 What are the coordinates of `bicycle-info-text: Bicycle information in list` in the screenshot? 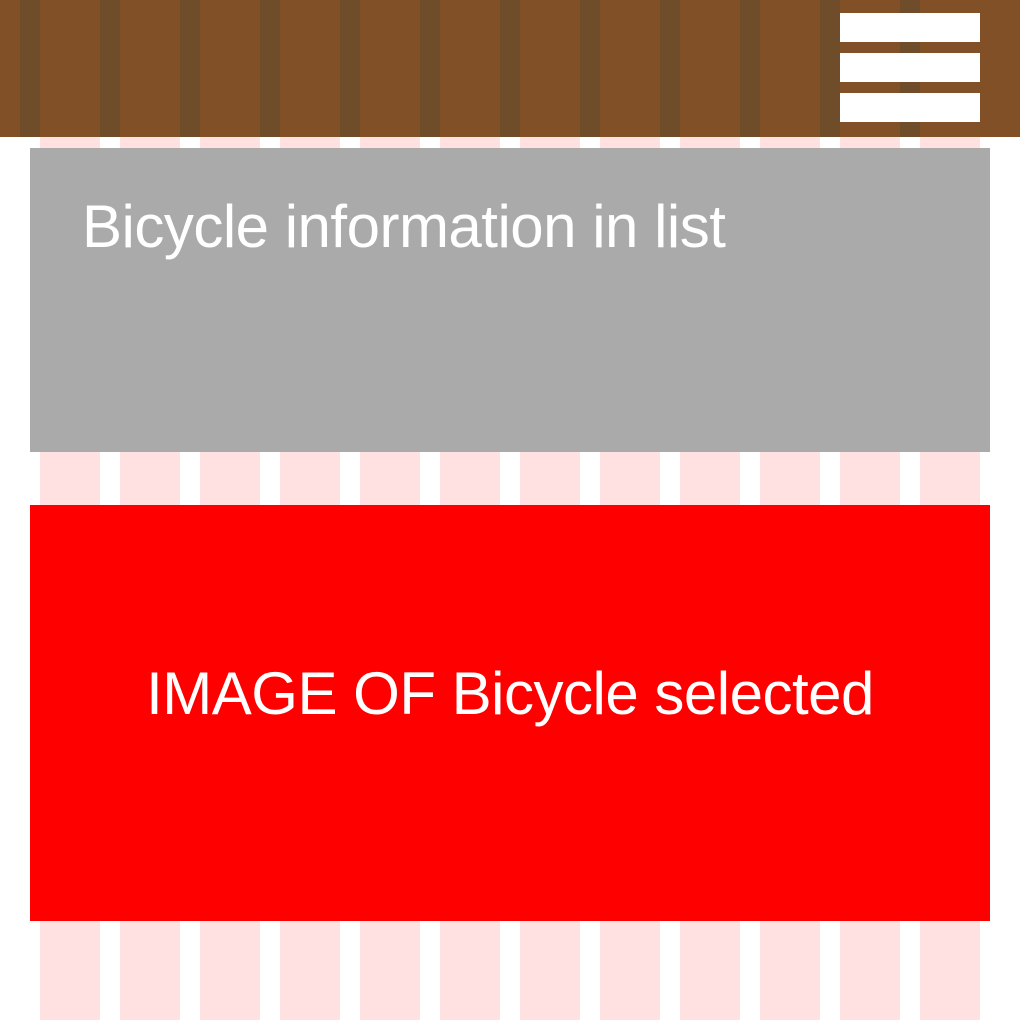 It's located at (404, 226).